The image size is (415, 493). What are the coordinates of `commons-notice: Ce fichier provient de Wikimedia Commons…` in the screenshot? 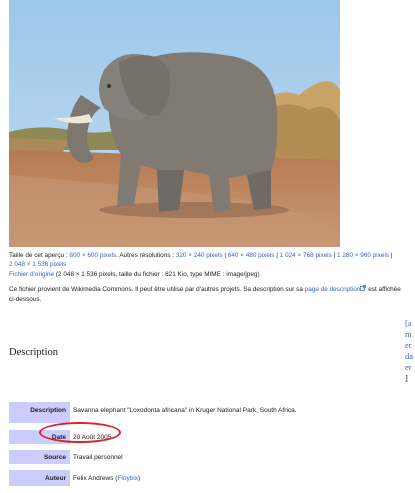 It's located at (209, 289).